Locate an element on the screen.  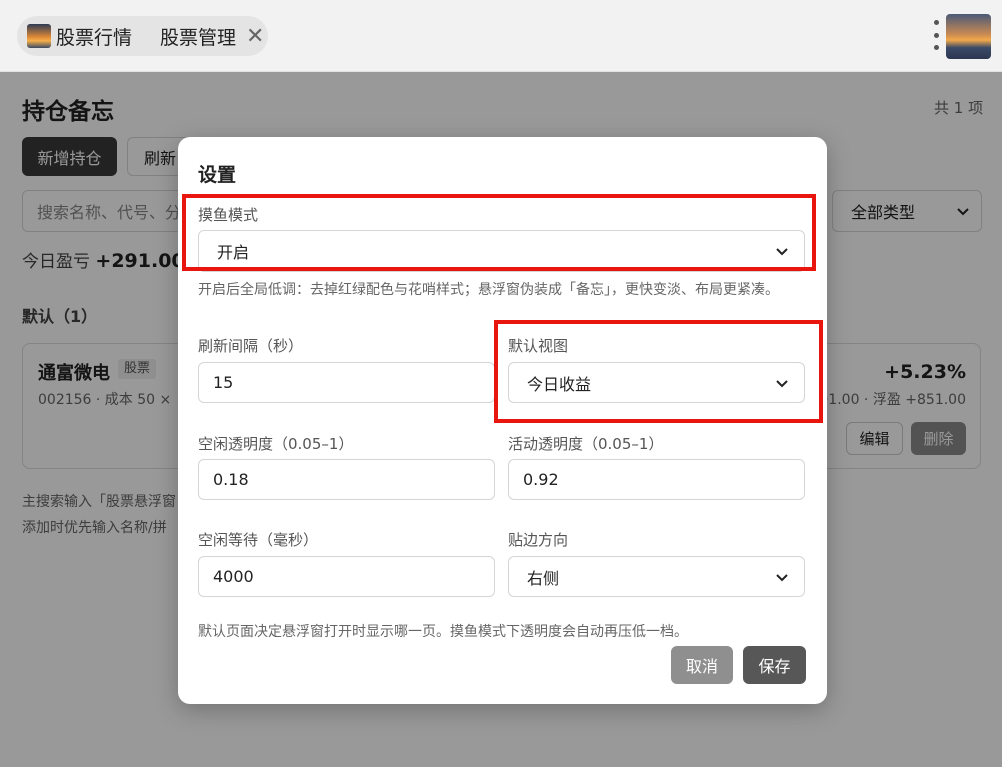
tab-label: 股票行情 is located at coordinates (94, 37).